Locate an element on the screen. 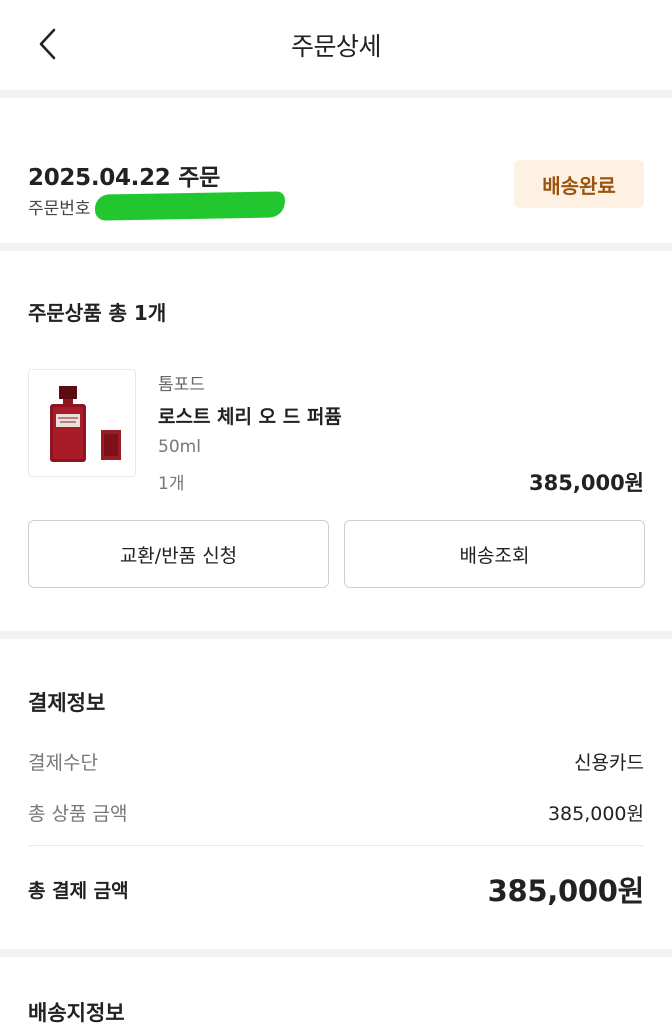 The height and width of the screenshot is (1024, 672). status-badge: 배송완료 is located at coordinates (579, 184).